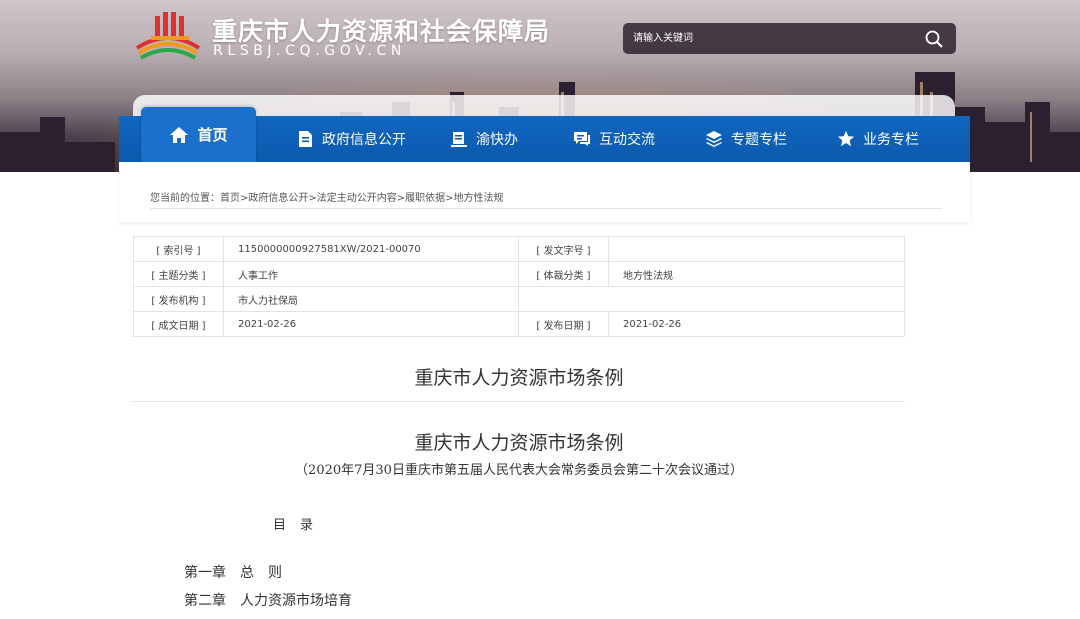 This screenshot has width=1080, height=619. Describe the element at coordinates (563, 274) in the screenshot. I see `meta-label: [ 体裁分类 ]` at that location.